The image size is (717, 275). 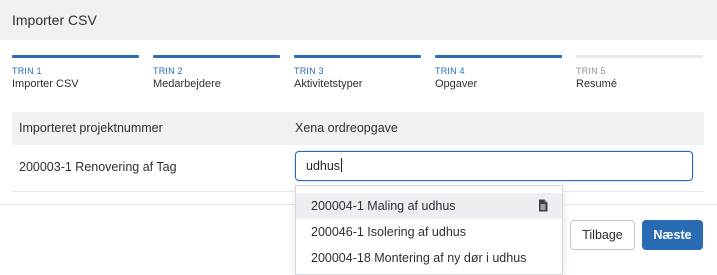 What do you see at coordinates (383, 206) in the screenshot?
I see `option-label: 200004-1 Maling af udhus` at bounding box center [383, 206].